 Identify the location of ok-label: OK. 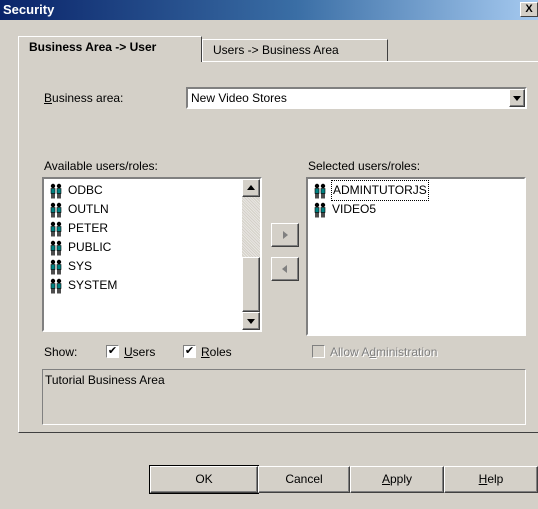
(204, 479).